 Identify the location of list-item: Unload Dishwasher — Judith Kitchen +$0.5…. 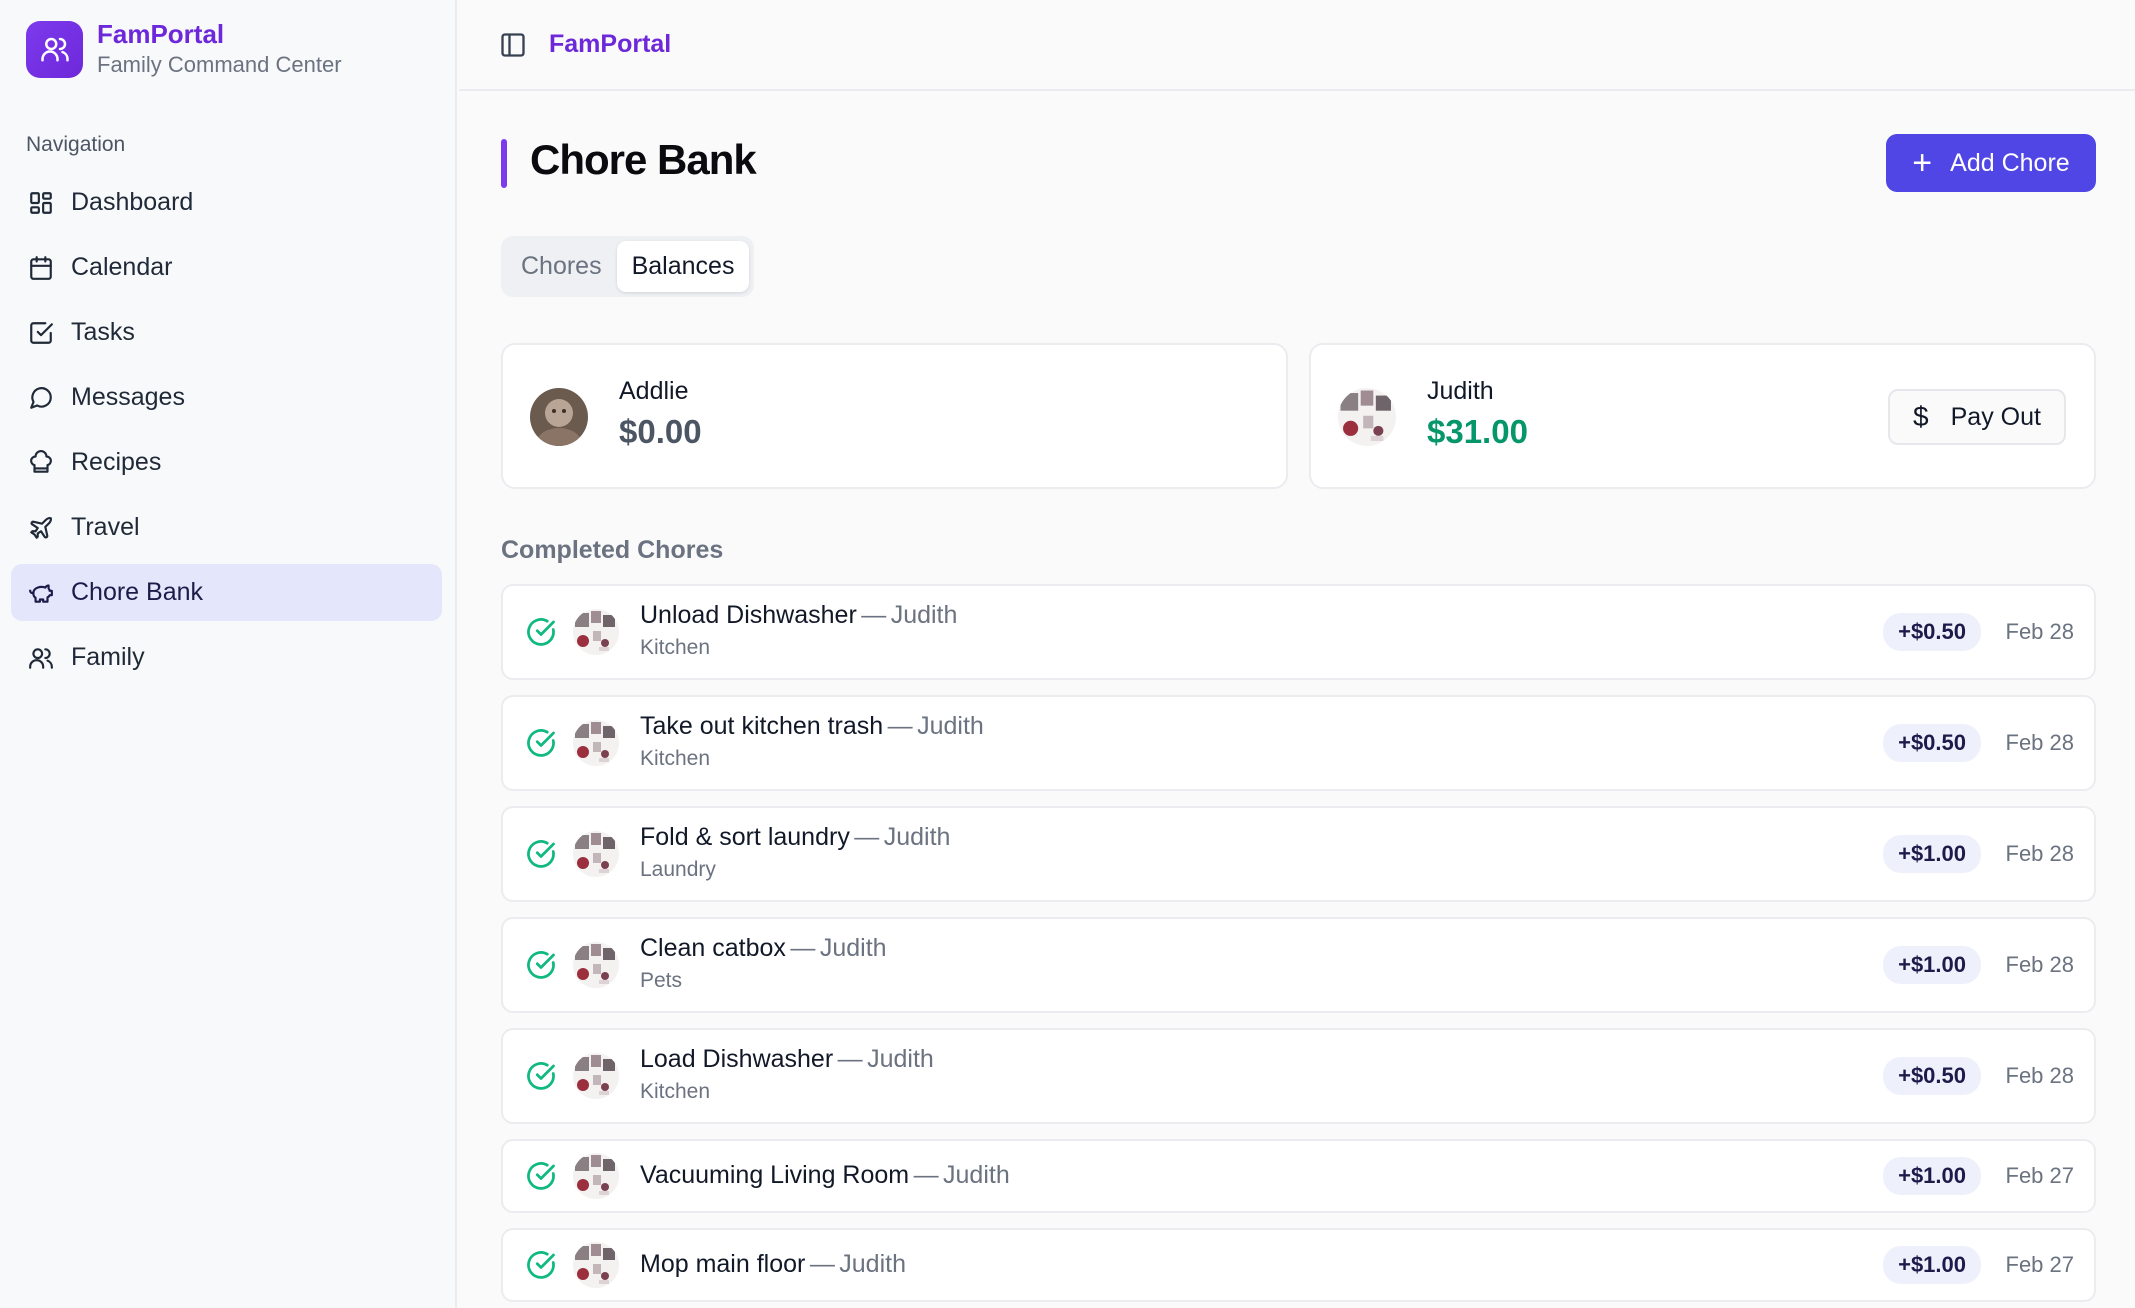
(1298, 632).